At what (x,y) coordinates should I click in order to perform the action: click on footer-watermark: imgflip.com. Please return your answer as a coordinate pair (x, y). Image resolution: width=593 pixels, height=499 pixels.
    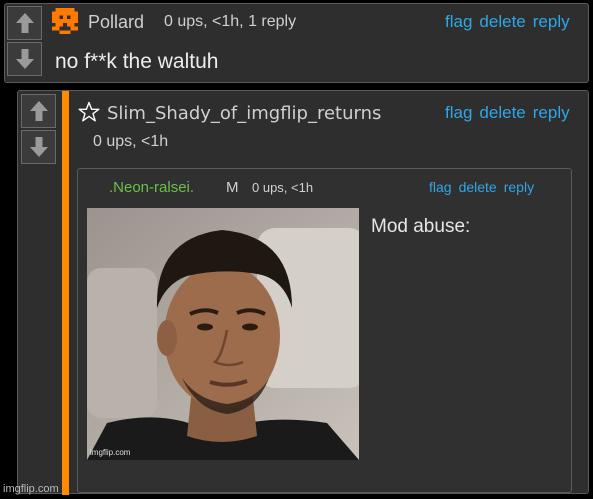
    Looking at the image, I should click on (31, 489).